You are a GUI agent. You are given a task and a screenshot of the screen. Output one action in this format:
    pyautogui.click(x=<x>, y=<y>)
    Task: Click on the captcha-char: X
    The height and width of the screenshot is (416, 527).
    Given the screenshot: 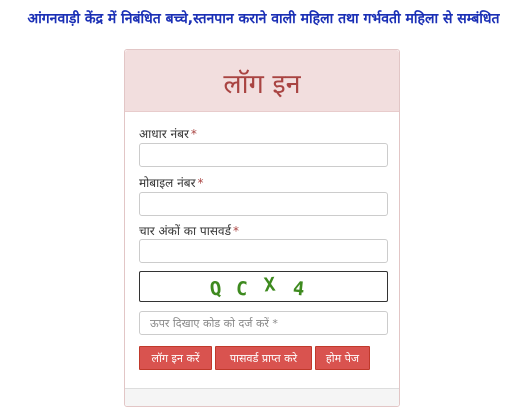 What is the action you would take?
    pyautogui.click(x=270, y=285)
    